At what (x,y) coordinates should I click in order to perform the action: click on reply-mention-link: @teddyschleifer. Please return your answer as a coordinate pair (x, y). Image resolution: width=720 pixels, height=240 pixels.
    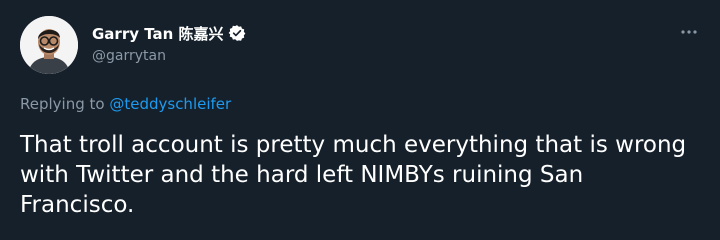
    Looking at the image, I should click on (170, 104).